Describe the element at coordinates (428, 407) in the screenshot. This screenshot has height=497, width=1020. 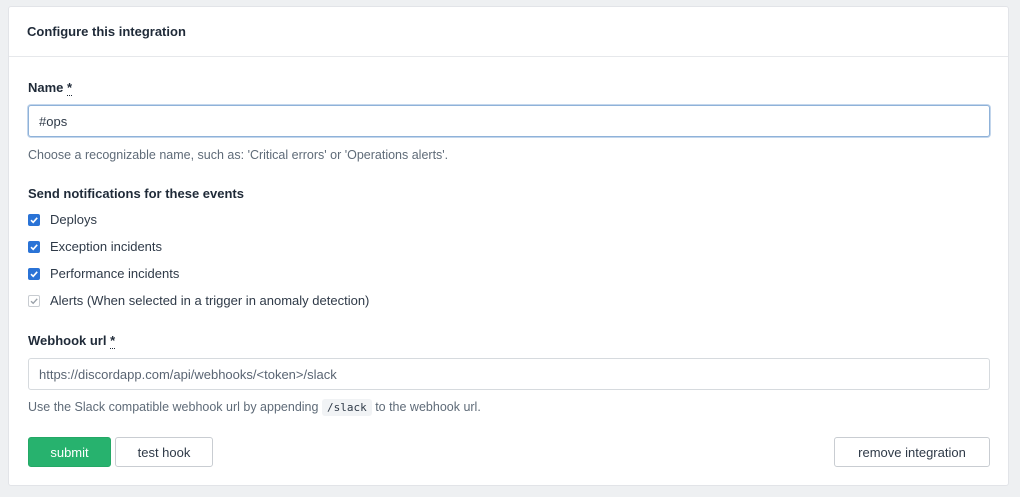
I see `webhook-help-after: to the webhook url.` at that location.